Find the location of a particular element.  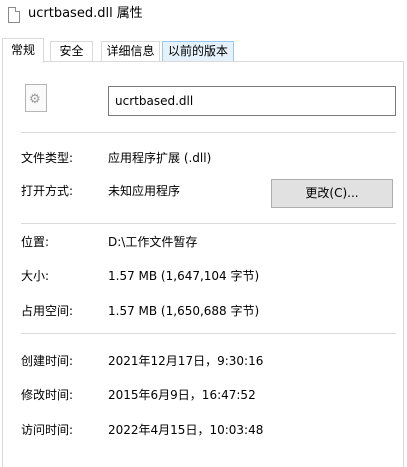

size-value: 1.57 MB (1,647,104 字节) is located at coordinates (184, 276).